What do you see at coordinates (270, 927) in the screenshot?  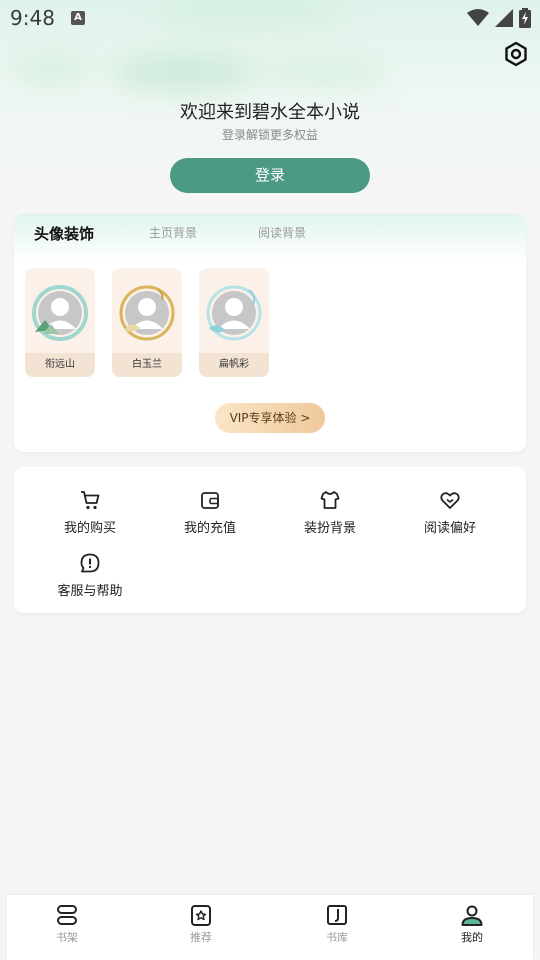 I see `bottom-nav: 书架 推荐 书库 我的` at bounding box center [270, 927].